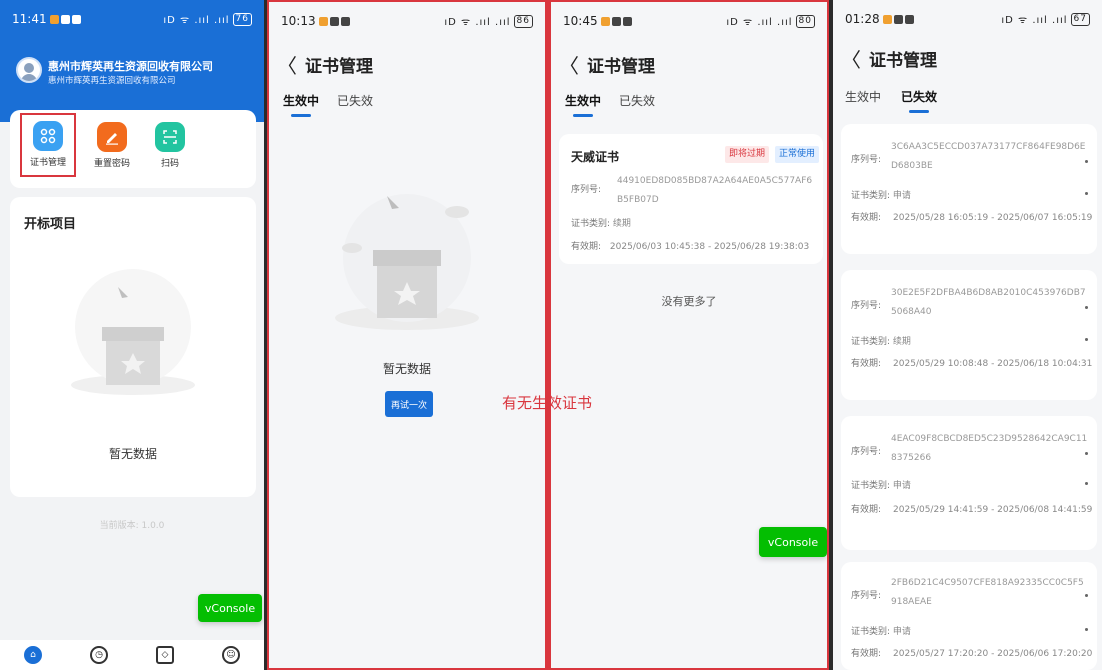  Describe the element at coordinates (407, 262) in the screenshot. I see `empty-box-illustration` at that location.